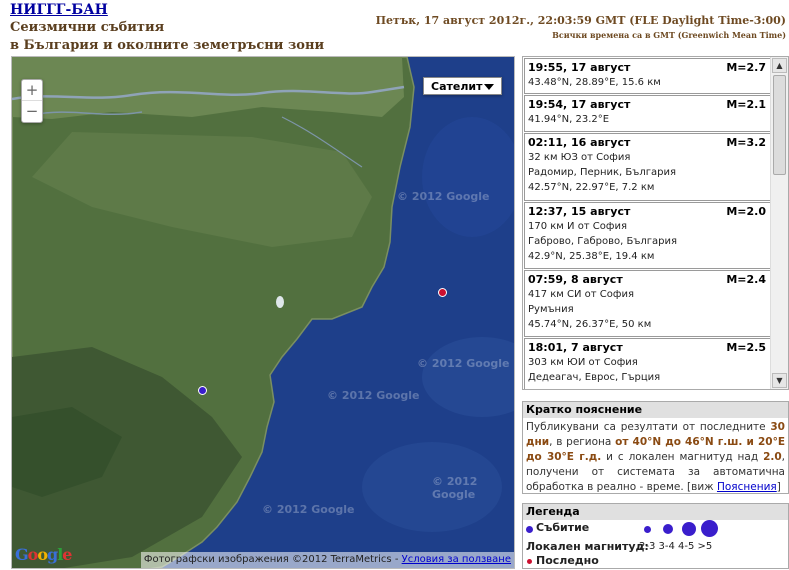 This screenshot has height=570, width=789. I want to click on zoom-out-button: −, so click(32, 110).